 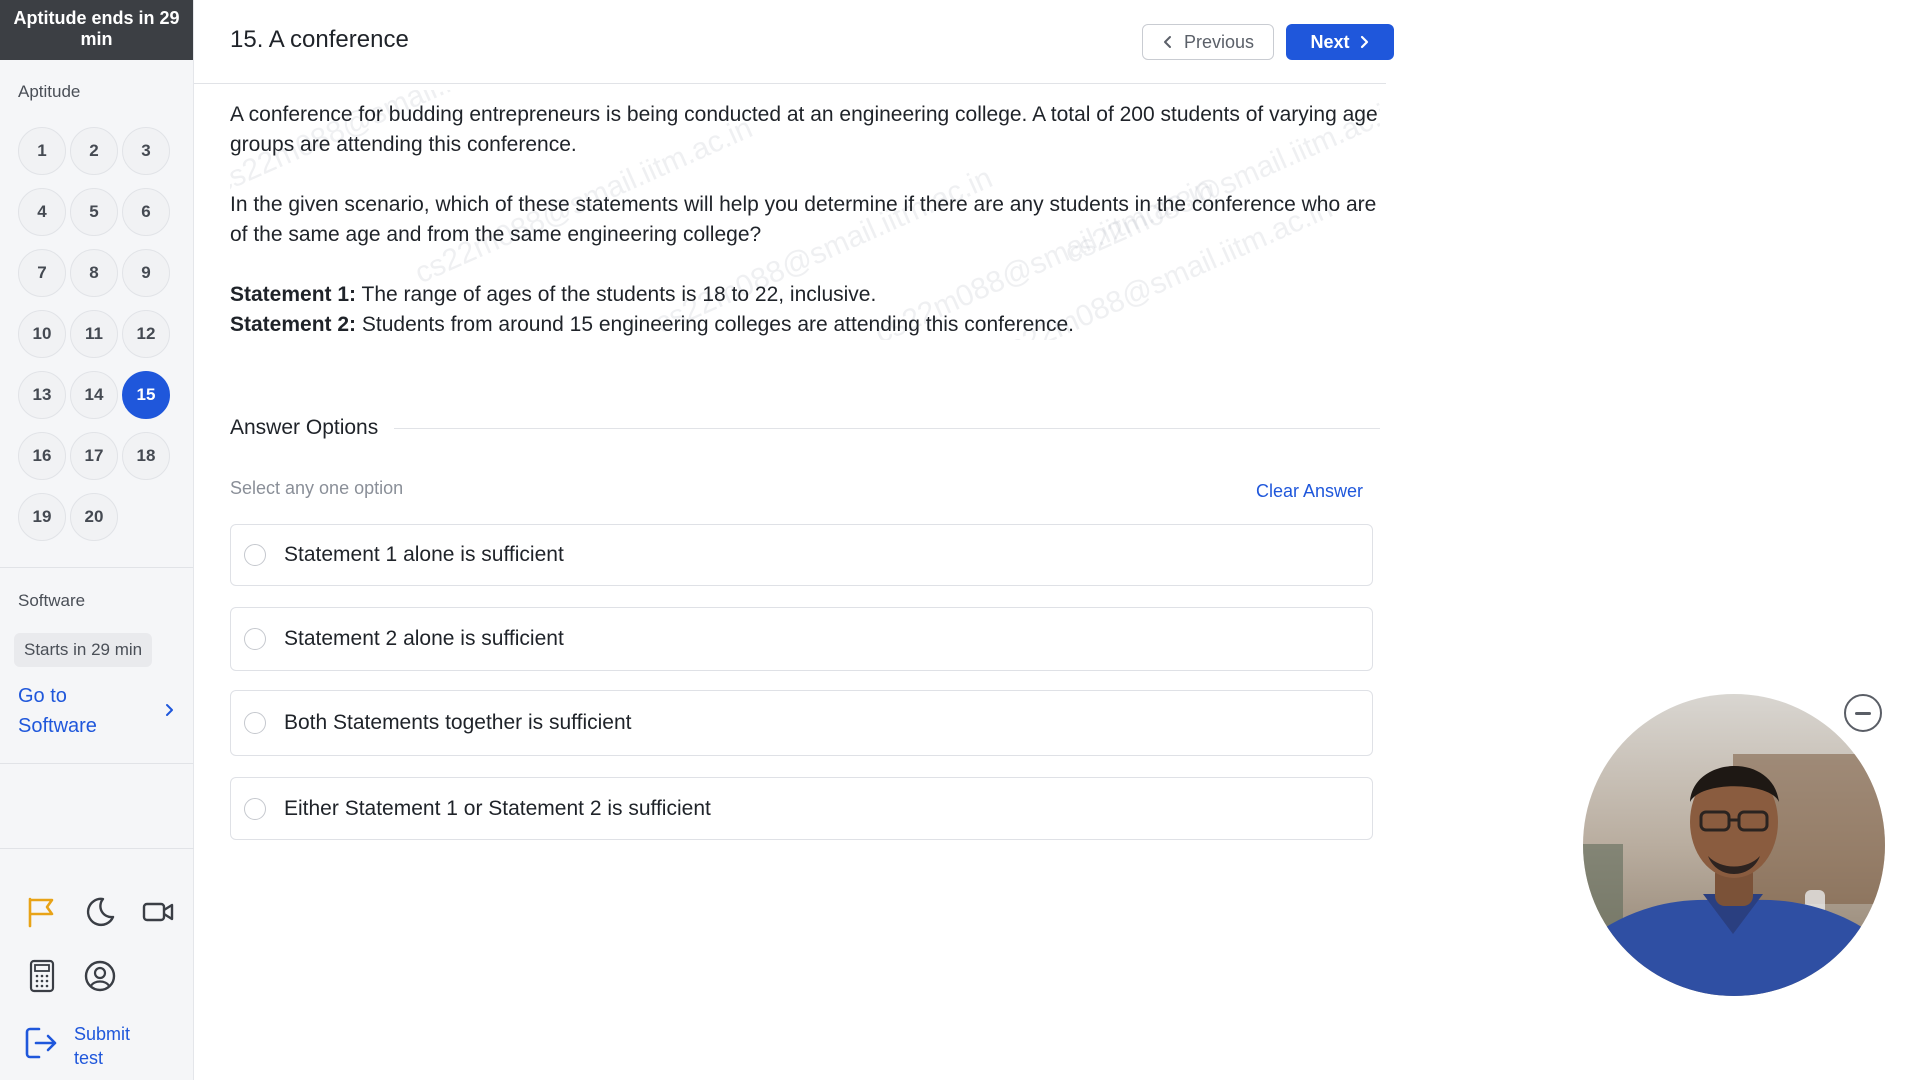 I want to click on question-button-7: 7, so click(x=42, y=273).